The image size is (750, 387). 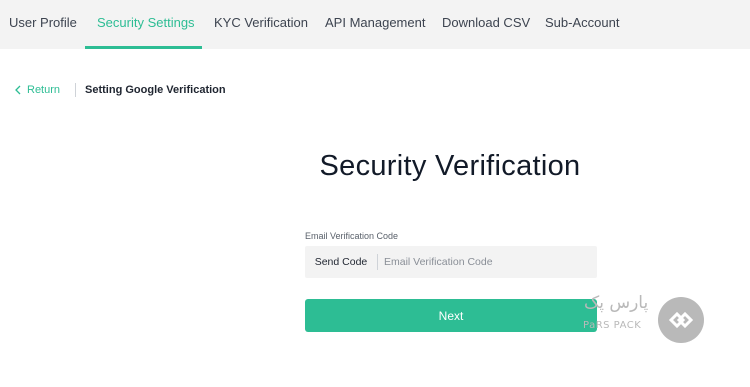 I want to click on tab-security-settings: Security Settings, so click(x=146, y=23).